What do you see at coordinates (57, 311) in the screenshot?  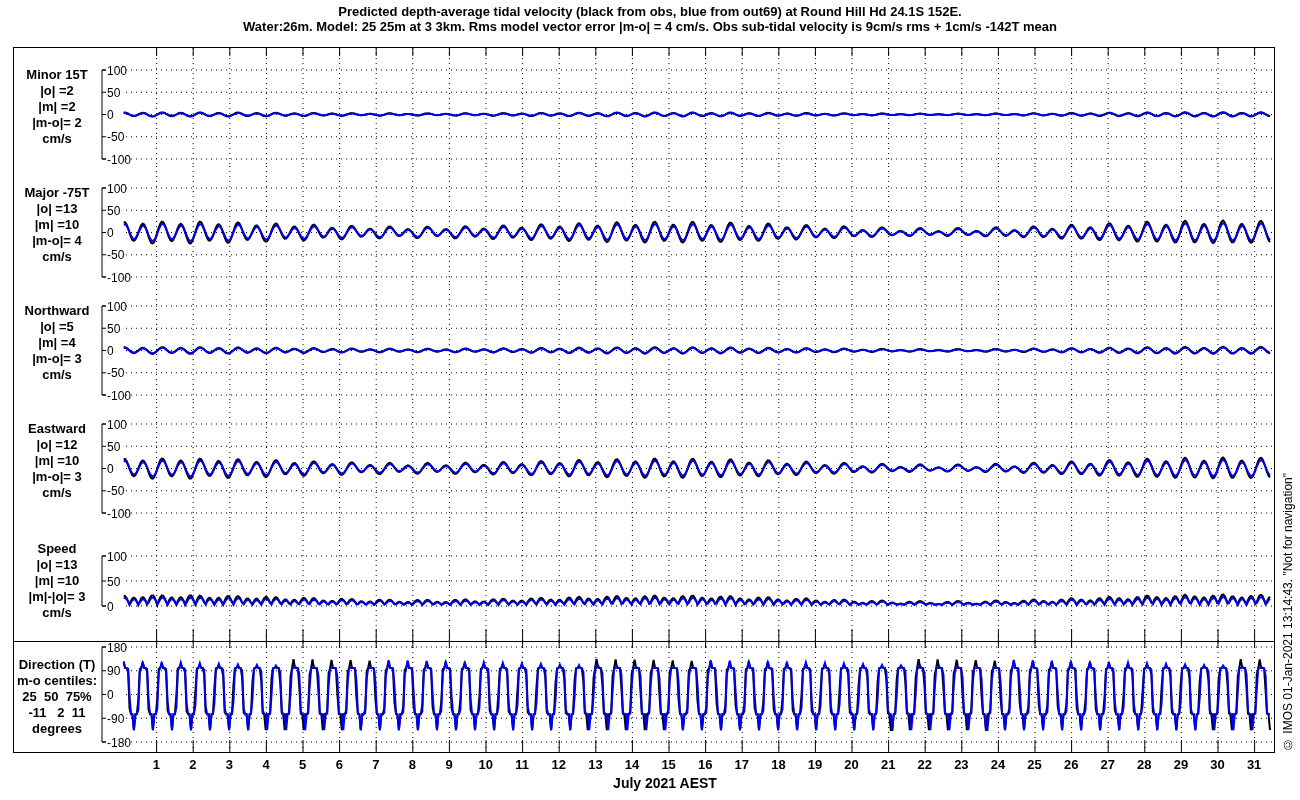 I see `panel-label: Northward` at bounding box center [57, 311].